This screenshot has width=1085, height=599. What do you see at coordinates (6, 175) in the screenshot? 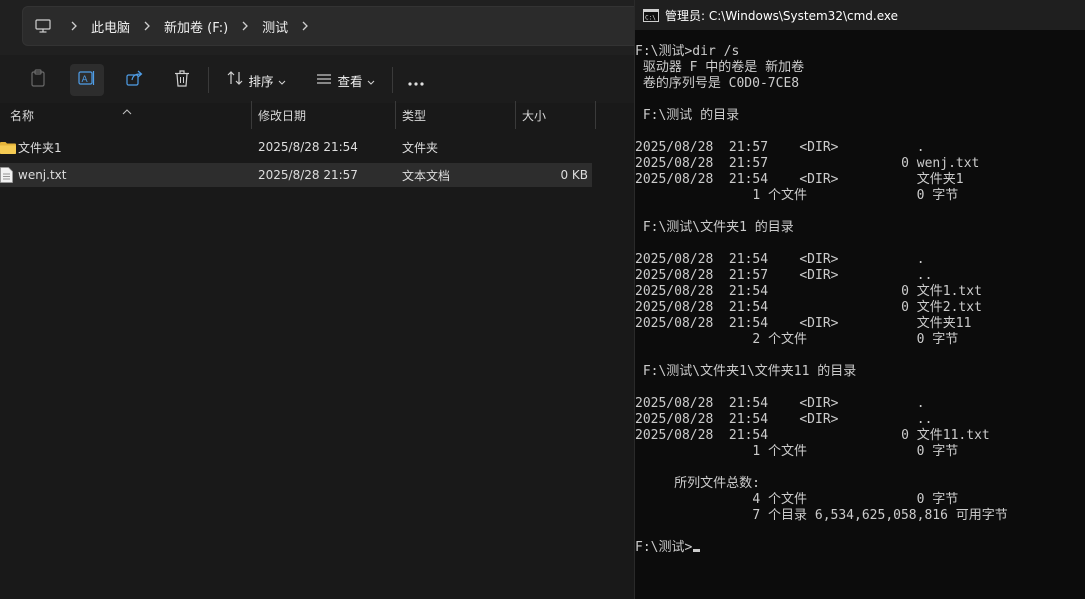
I see `text-file-icon` at bounding box center [6, 175].